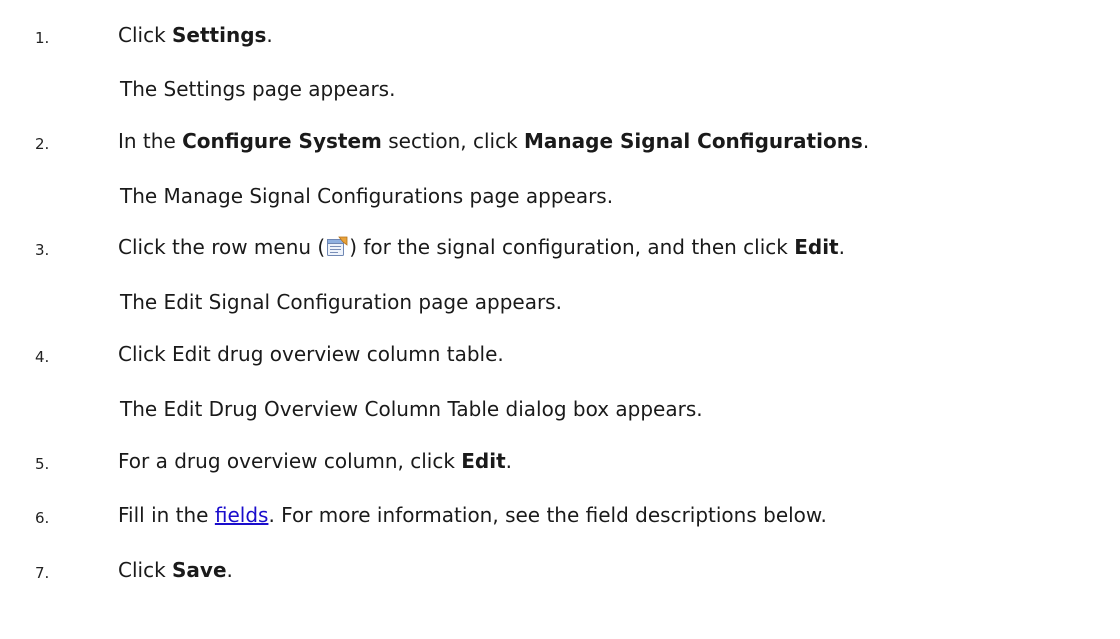 The height and width of the screenshot is (639, 1120). Describe the element at coordinates (42, 357) in the screenshot. I see `step-number: 4.` at that location.